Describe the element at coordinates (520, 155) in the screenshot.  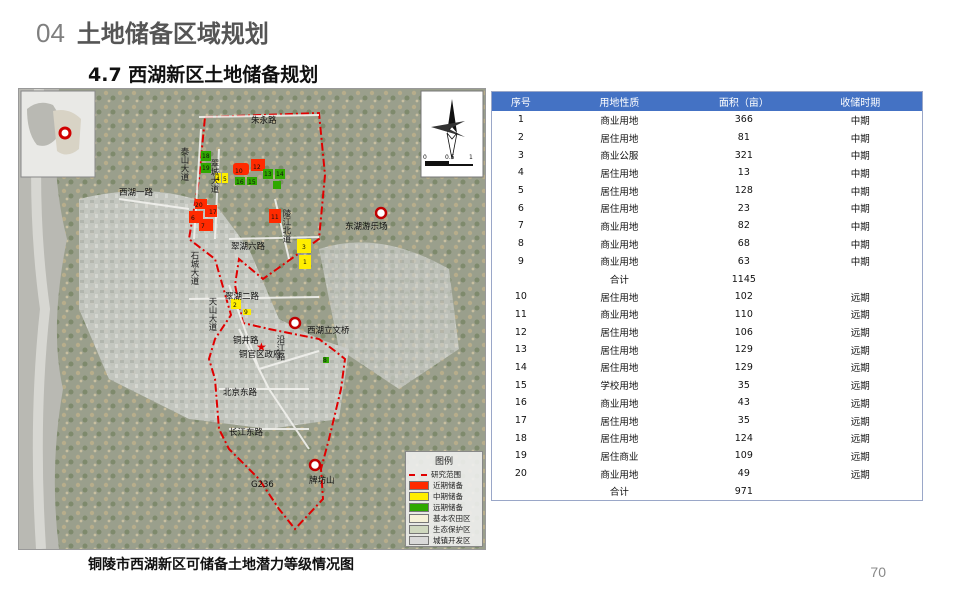
I see `table-cell: 3` at that location.